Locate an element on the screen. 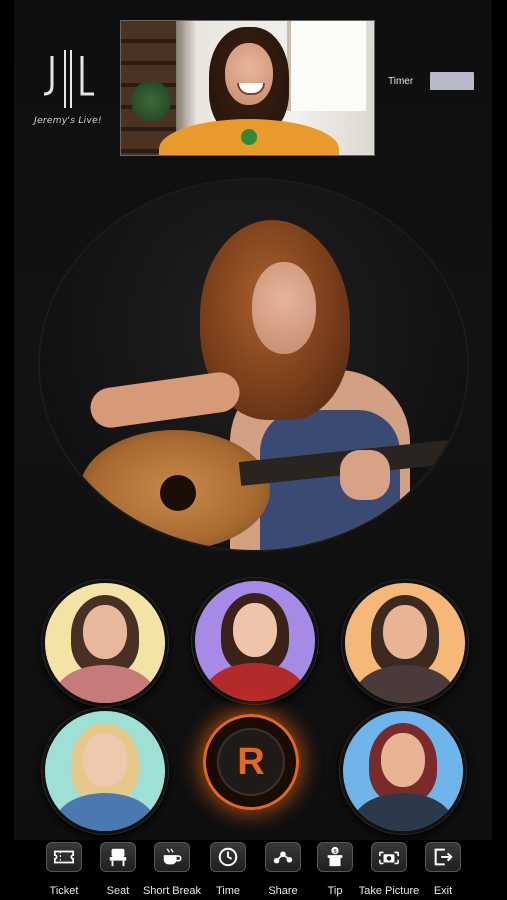  exit-label: Exit is located at coordinates (443, 891).